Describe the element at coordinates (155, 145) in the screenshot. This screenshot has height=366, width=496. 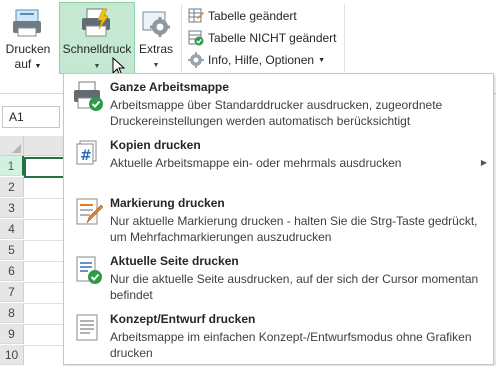
I see `menu-item-title: Kopien drucken` at that location.